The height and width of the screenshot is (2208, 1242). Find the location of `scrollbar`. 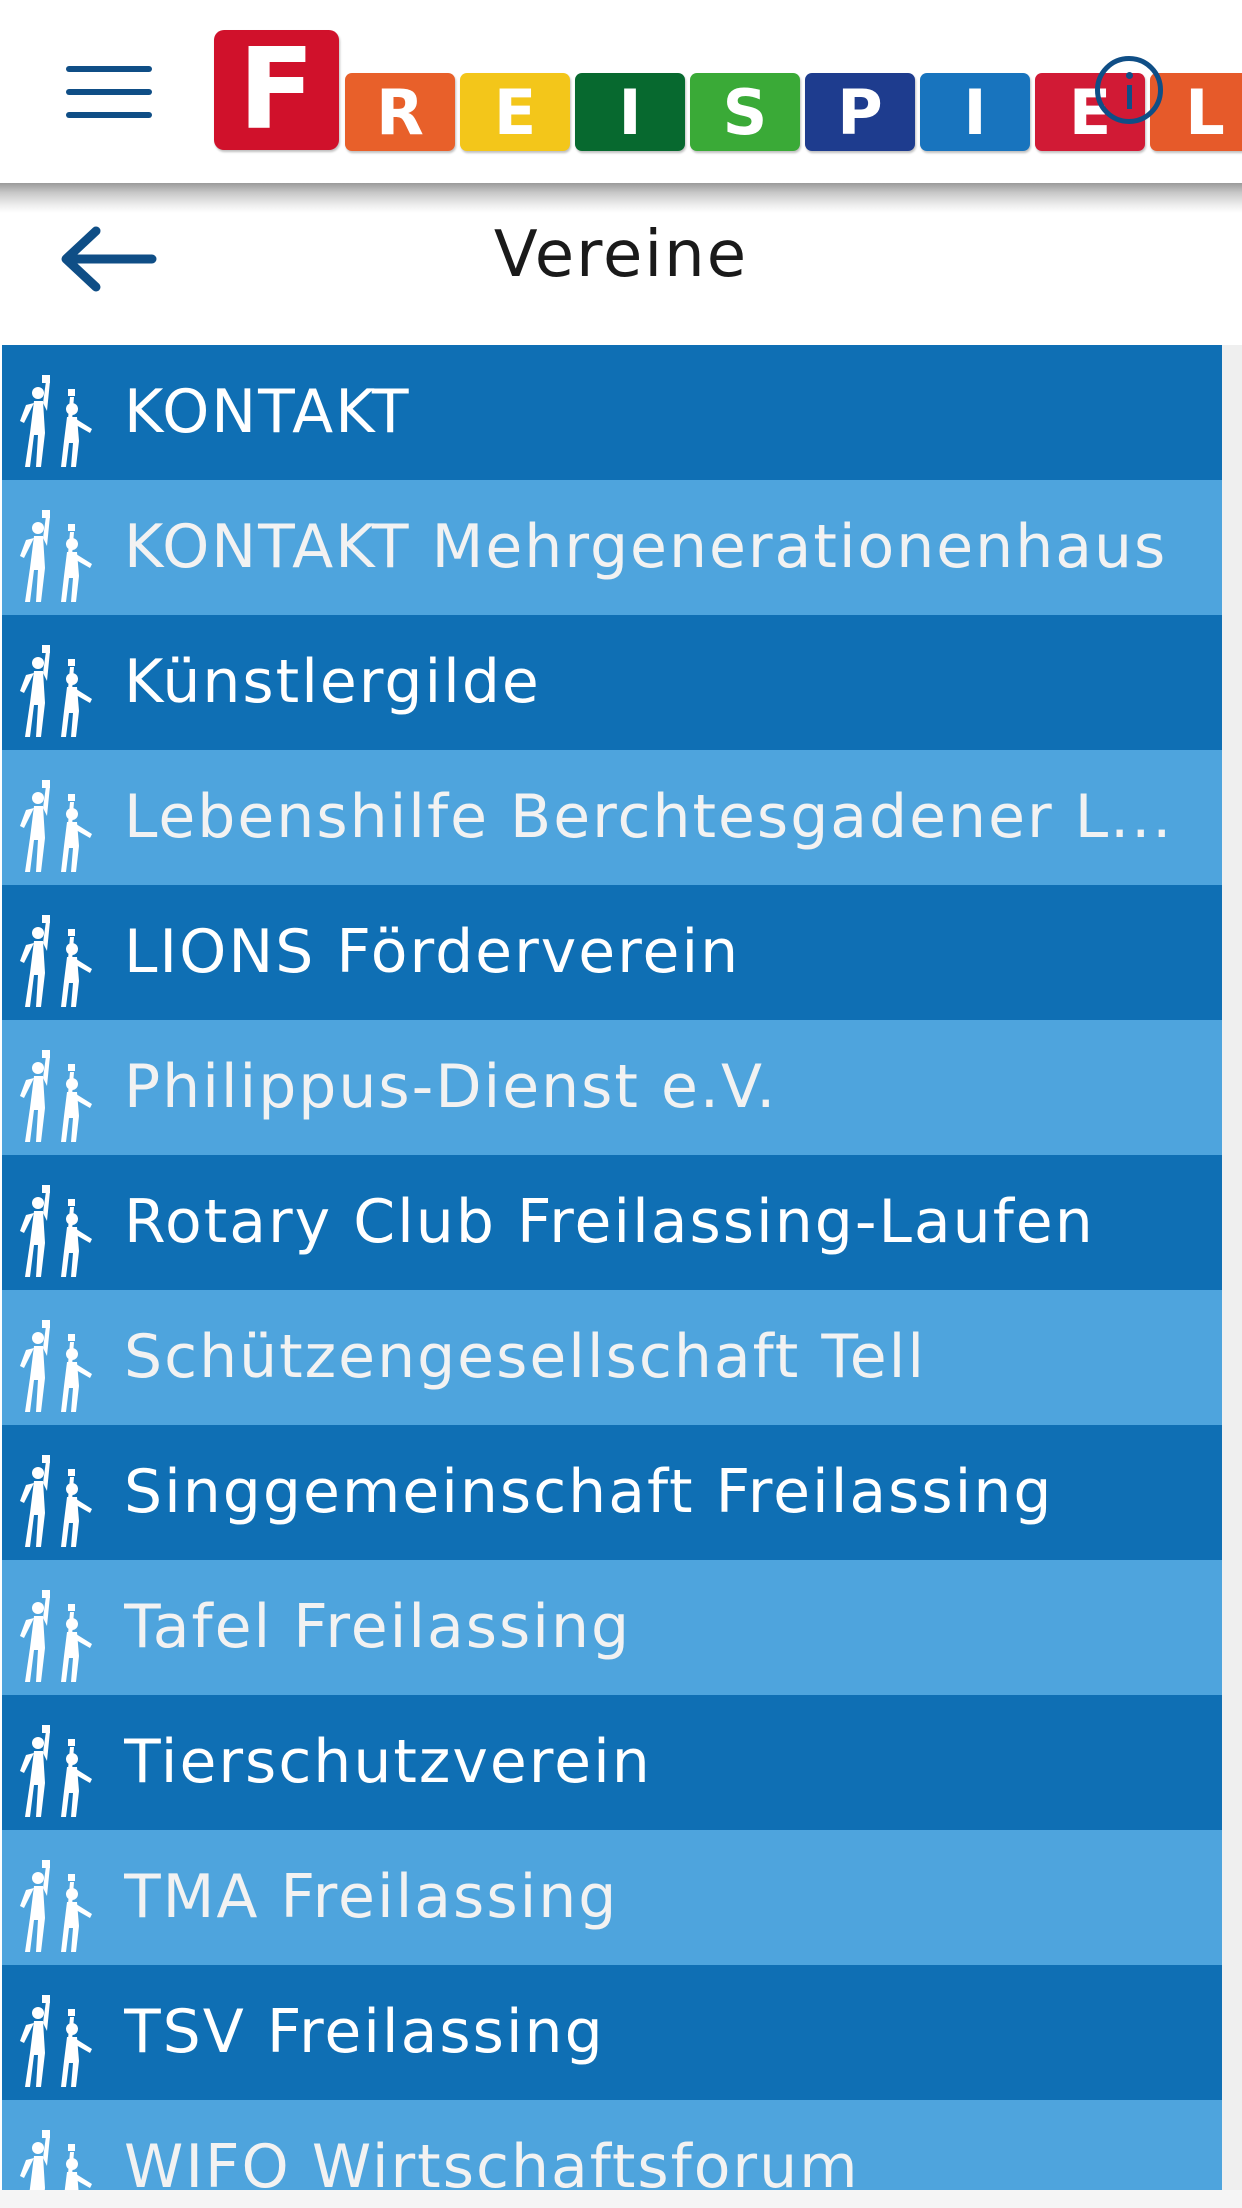

scrollbar is located at coordinates (1232, 1267).